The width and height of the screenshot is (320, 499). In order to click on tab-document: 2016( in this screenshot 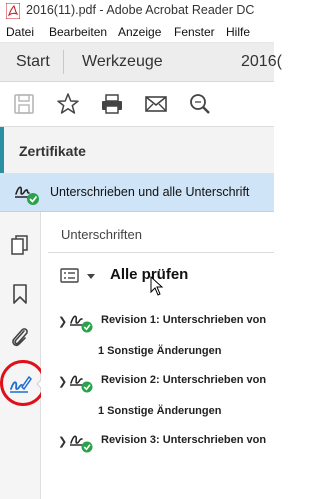, I will do `click(261, 62)`.